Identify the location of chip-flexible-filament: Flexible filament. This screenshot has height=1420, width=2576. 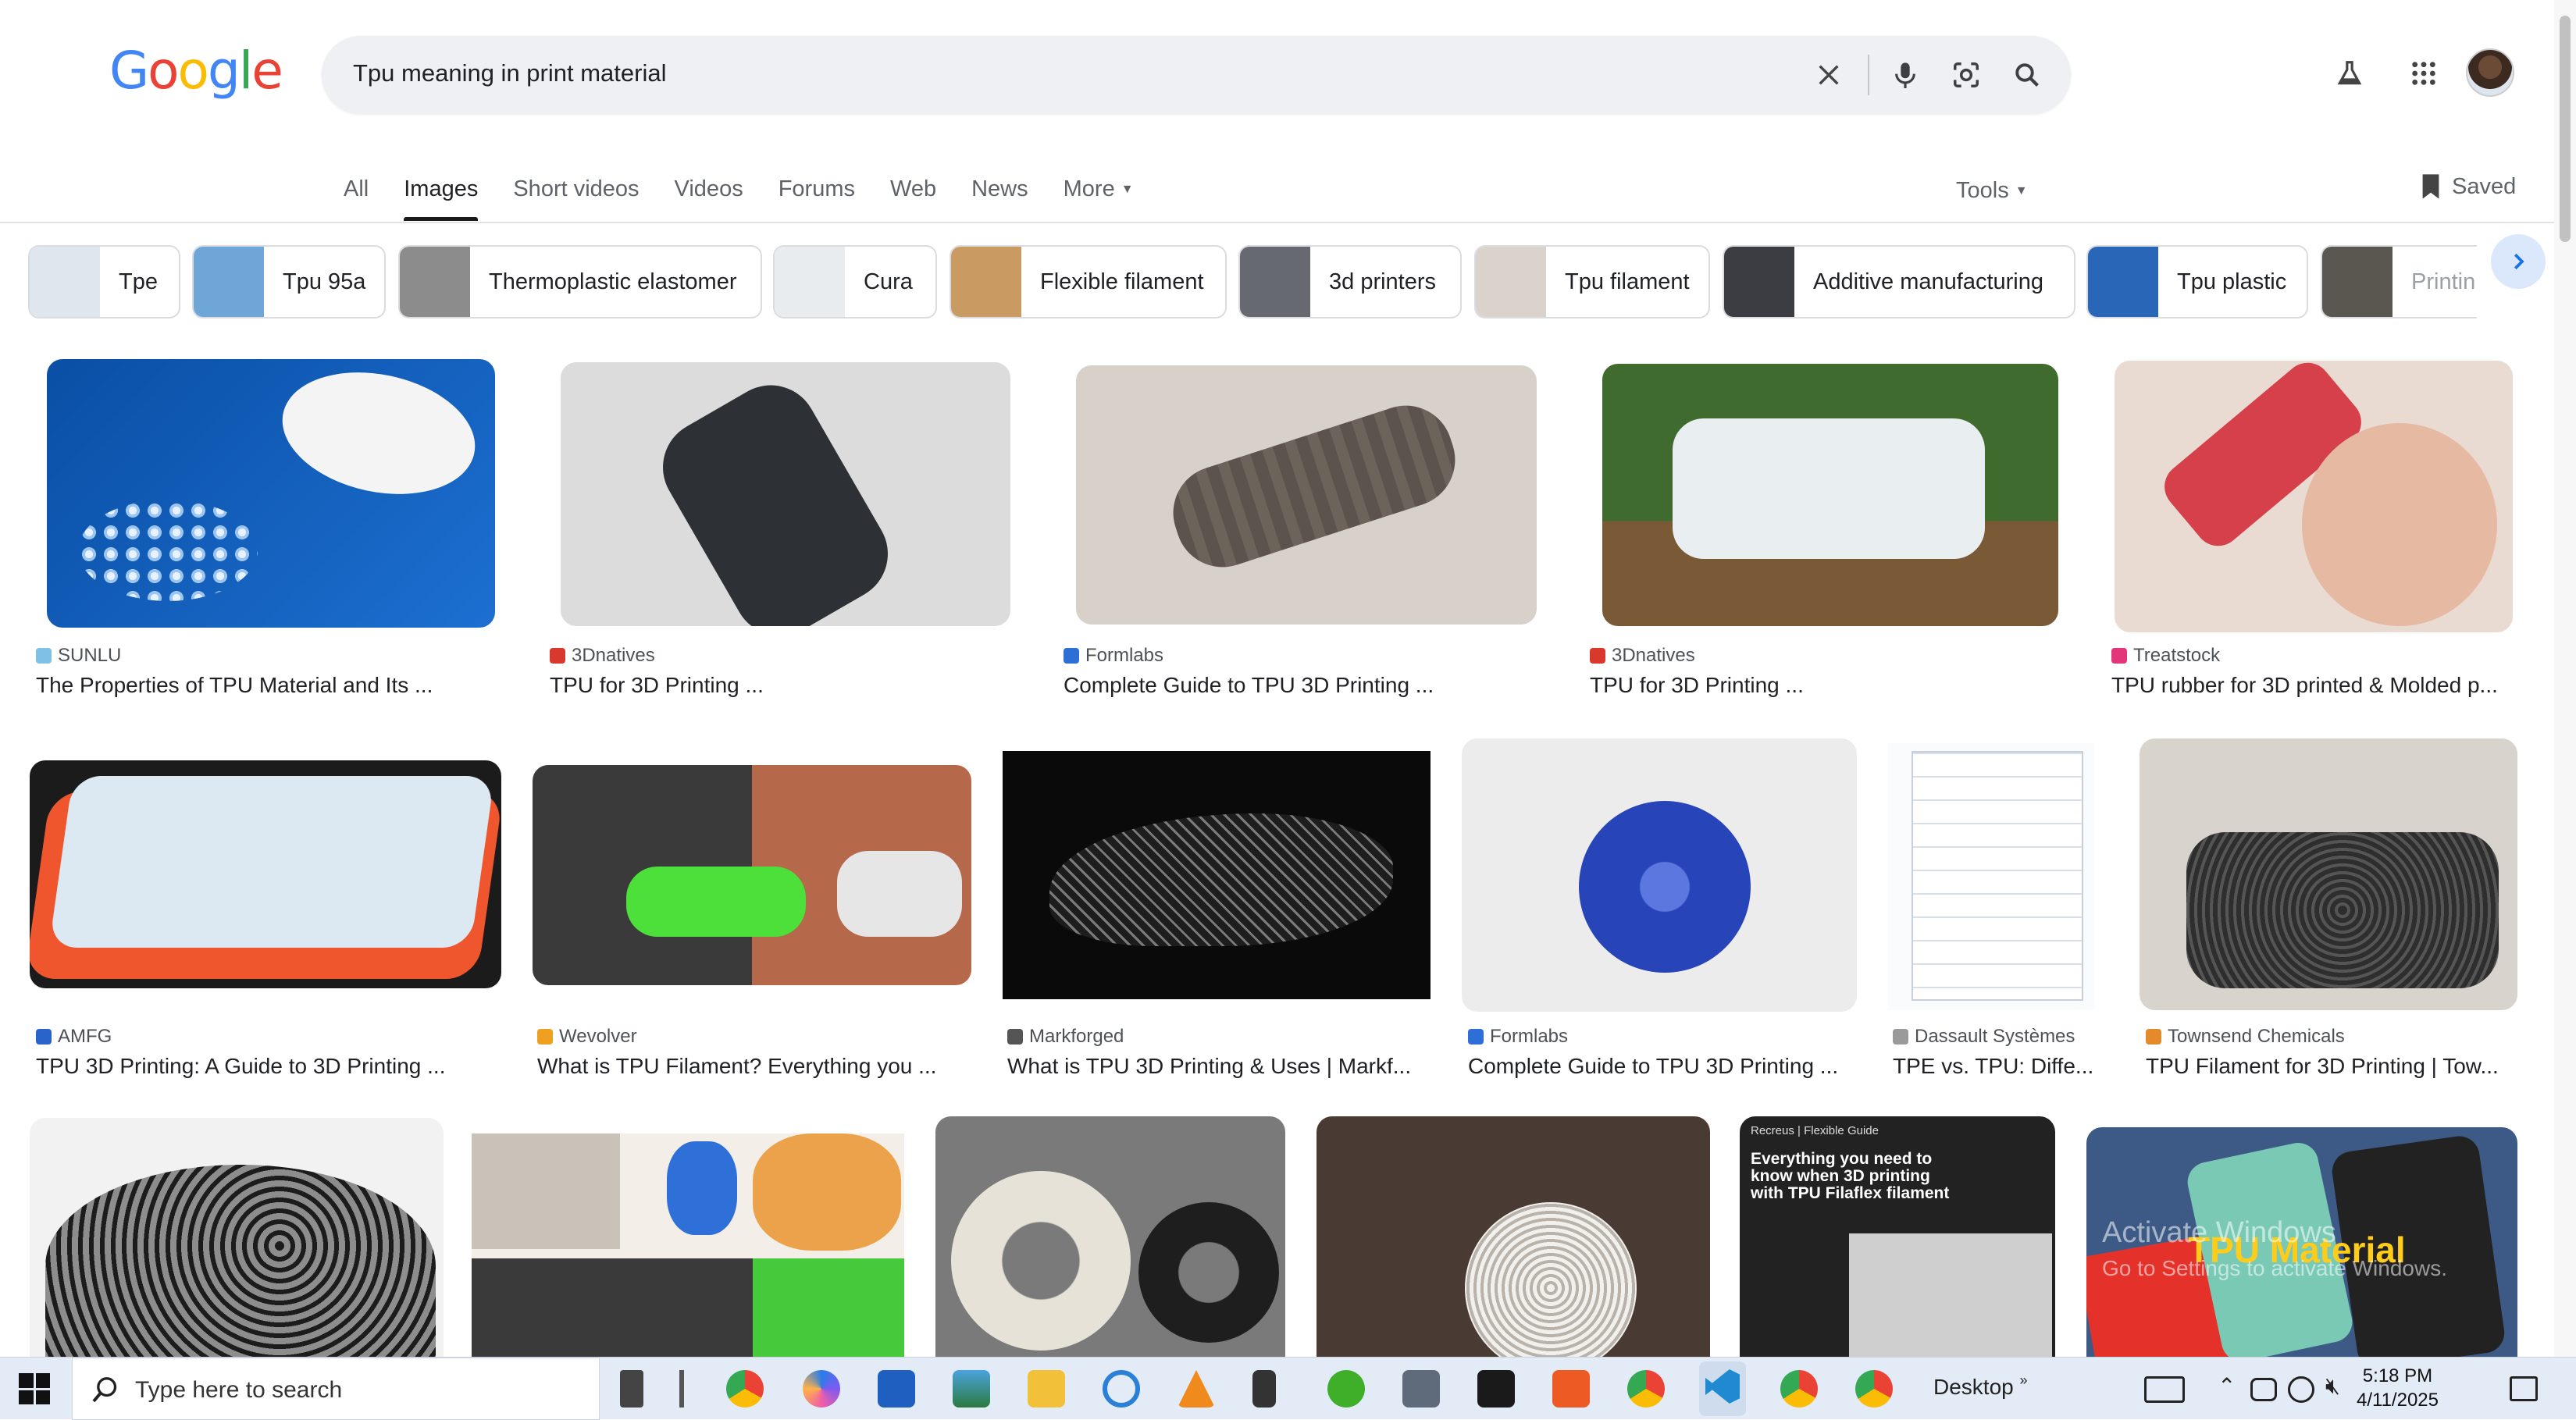
(1088, 282).